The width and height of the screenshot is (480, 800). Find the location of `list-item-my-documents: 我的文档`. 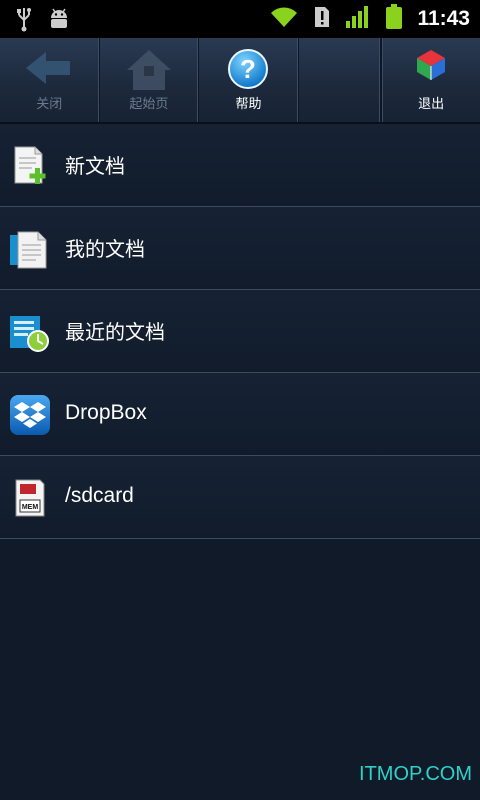

list-item-my-documents: 我的文档 is located at coordinates (240, 248).